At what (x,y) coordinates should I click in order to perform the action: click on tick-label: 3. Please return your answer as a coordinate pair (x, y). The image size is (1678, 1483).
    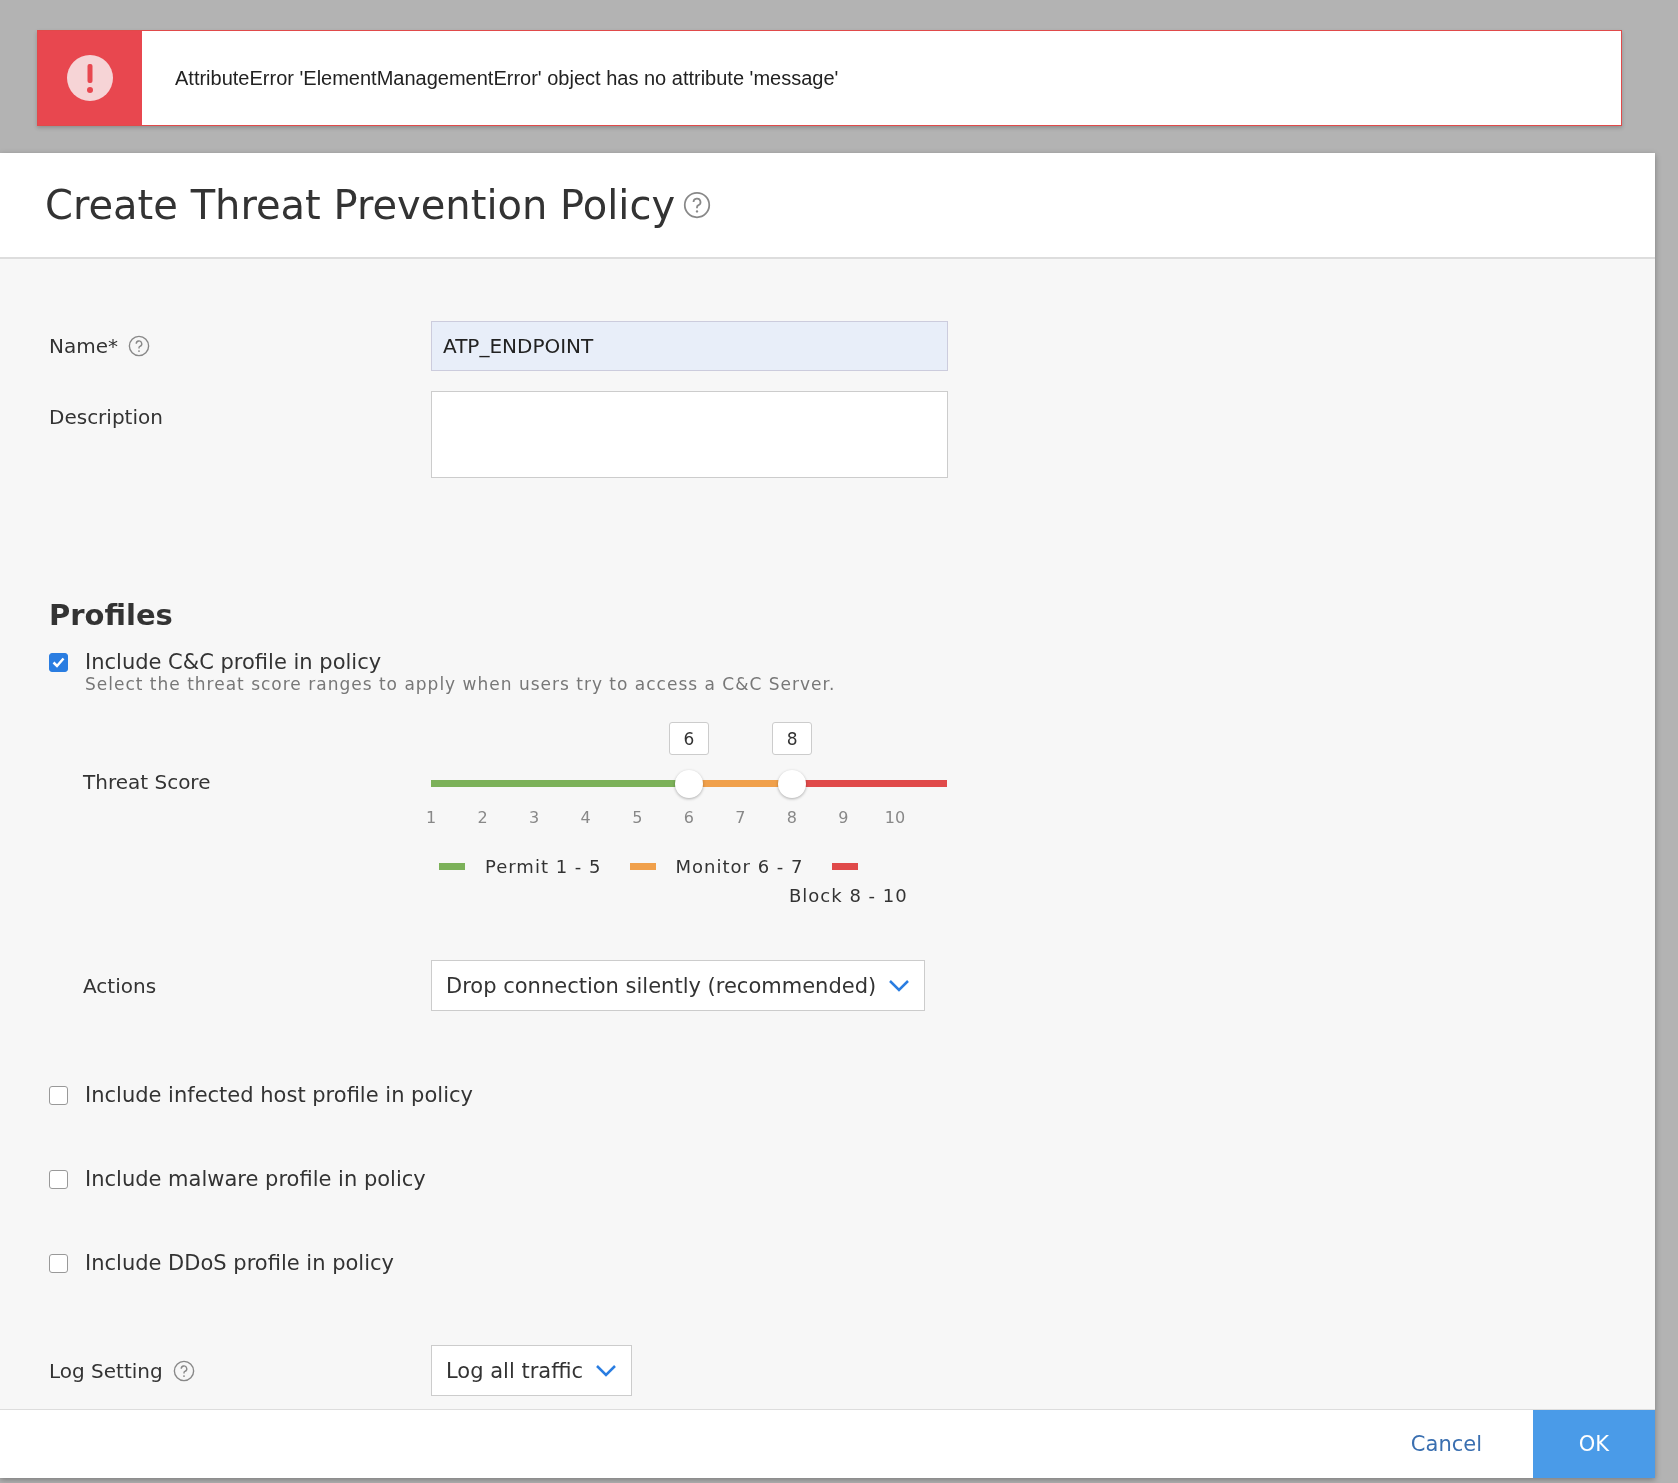
    Looking at the image, I should click on (534, 817).